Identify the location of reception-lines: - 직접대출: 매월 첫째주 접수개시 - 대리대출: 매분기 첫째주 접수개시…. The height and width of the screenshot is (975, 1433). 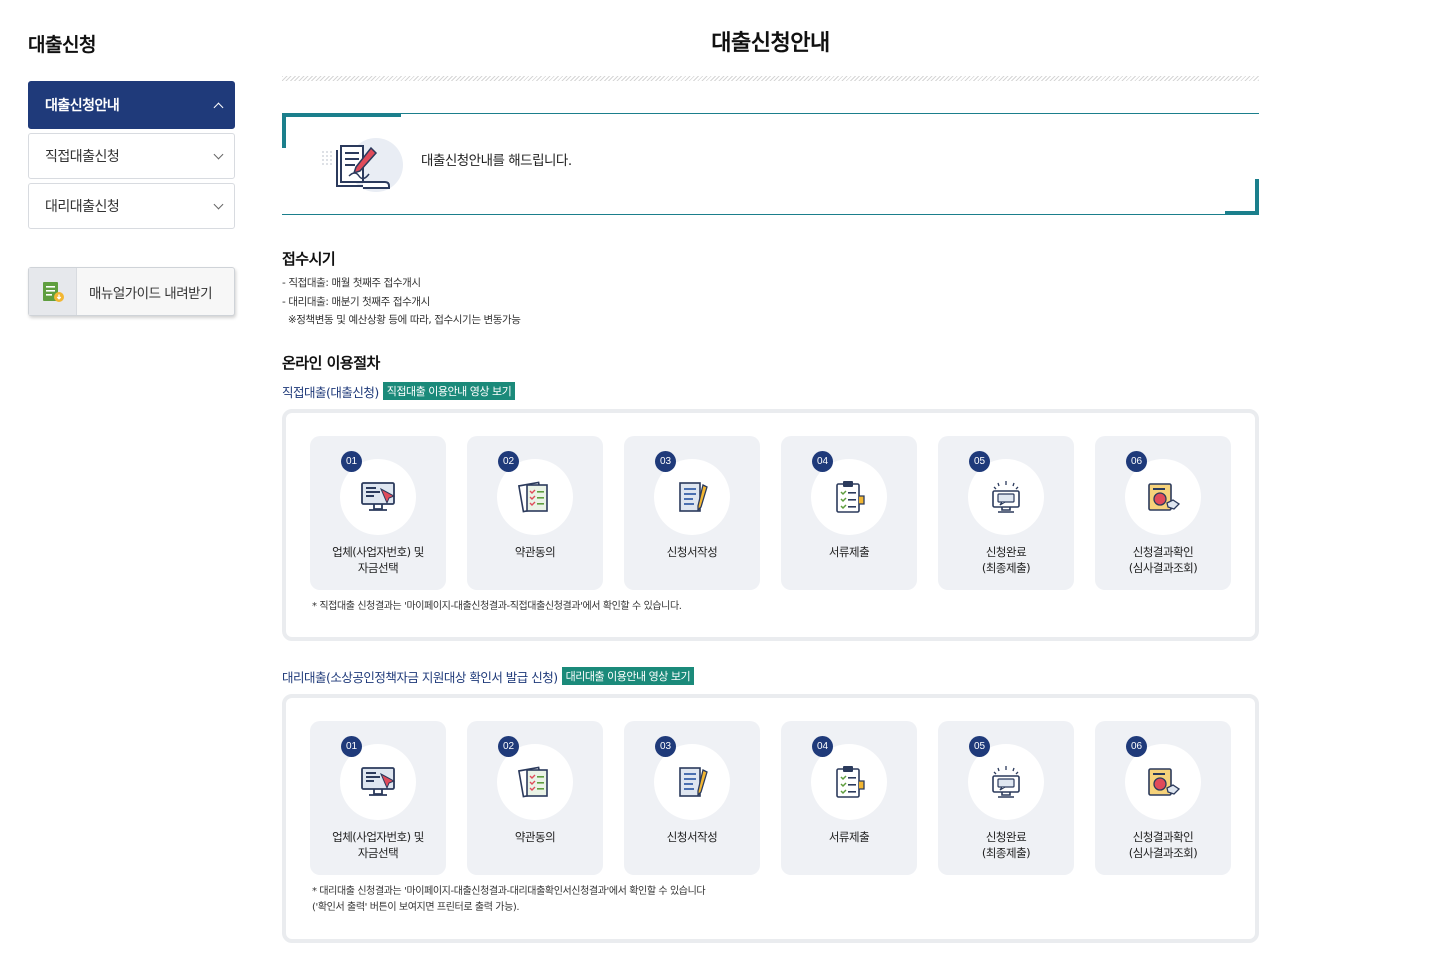
(770, 302).